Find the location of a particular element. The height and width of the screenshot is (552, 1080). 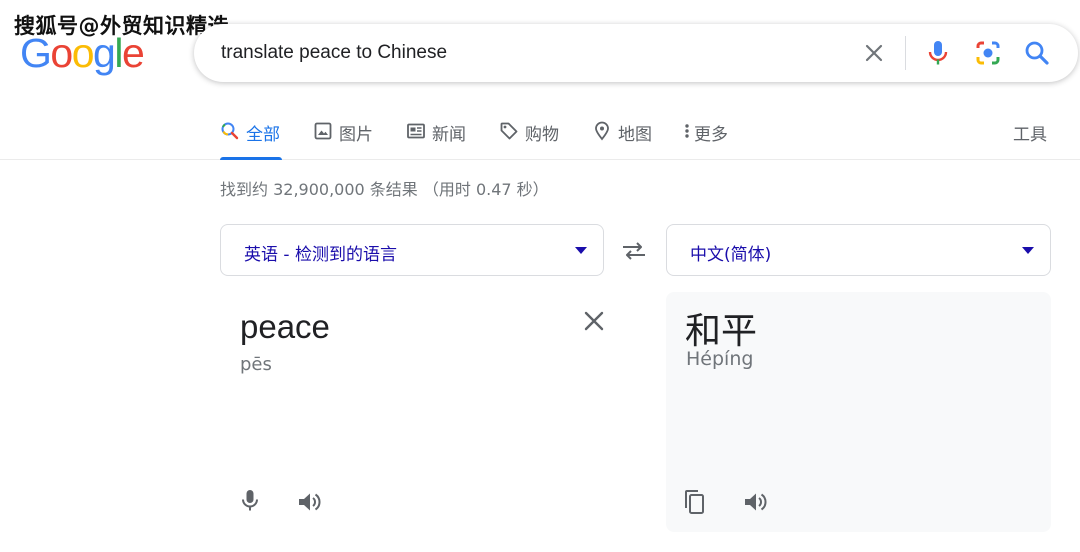

tab-news: 新闻 is located at coordinates (436, 140).